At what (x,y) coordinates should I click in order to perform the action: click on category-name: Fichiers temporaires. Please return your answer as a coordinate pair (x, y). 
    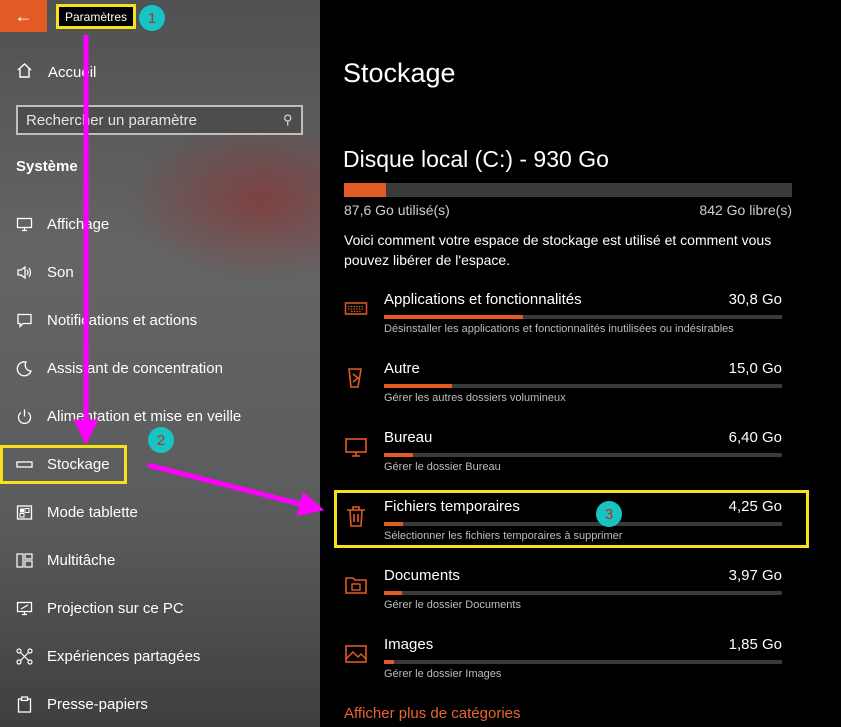
    Looking at the image, I should click on (452, 506).